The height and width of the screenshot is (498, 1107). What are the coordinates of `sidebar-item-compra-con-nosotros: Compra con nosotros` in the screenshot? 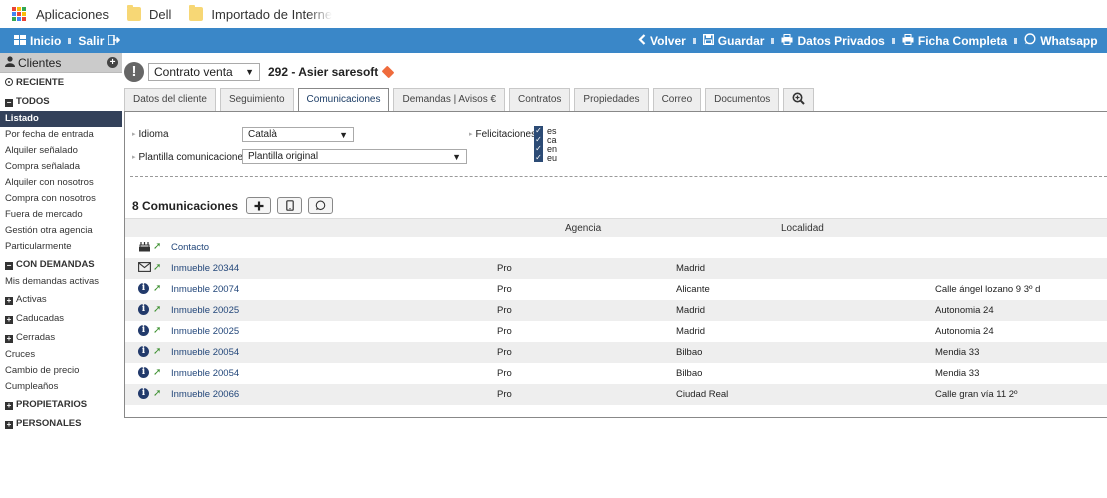 It's located at (61, 199).